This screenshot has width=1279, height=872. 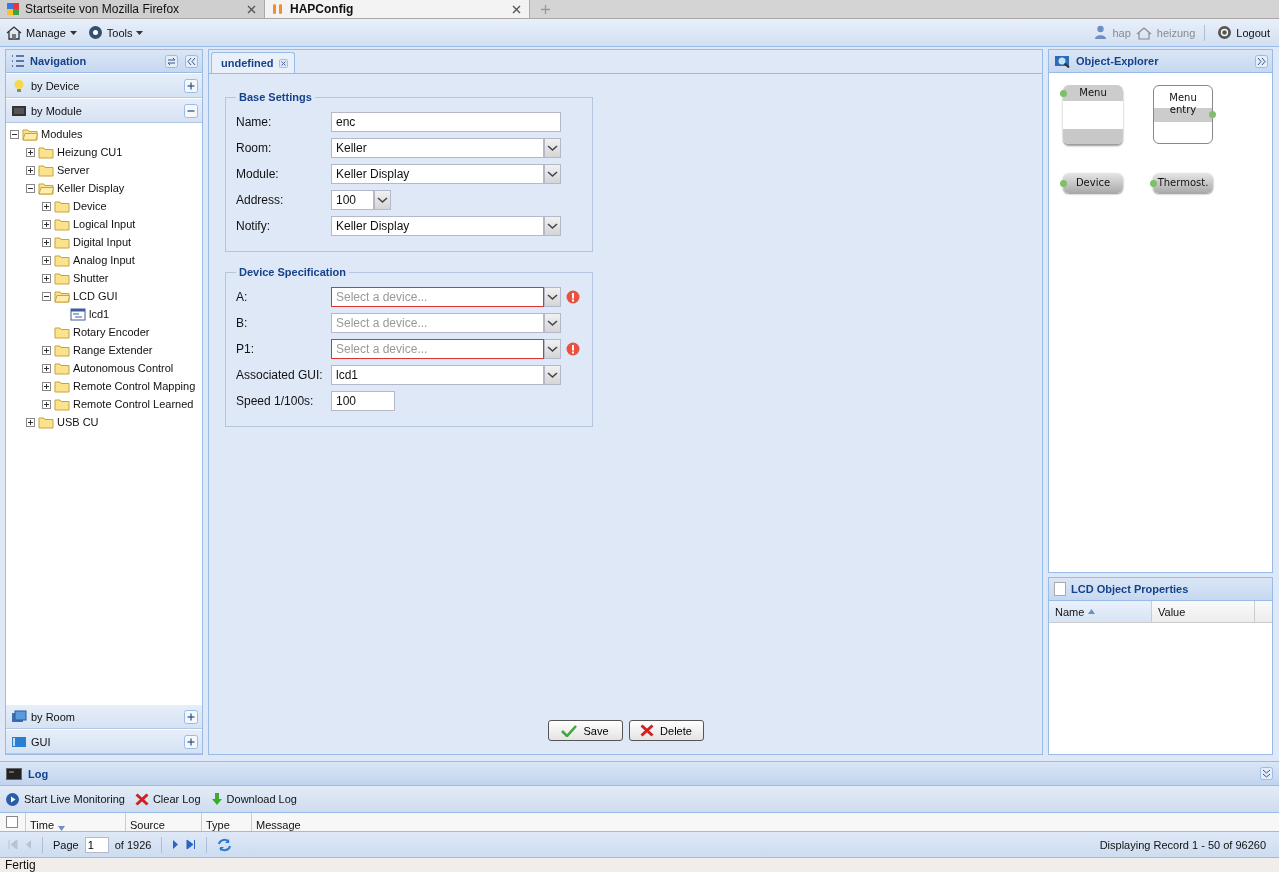 I want to click on tree-node: USB CU, so click(x=78, y=422).